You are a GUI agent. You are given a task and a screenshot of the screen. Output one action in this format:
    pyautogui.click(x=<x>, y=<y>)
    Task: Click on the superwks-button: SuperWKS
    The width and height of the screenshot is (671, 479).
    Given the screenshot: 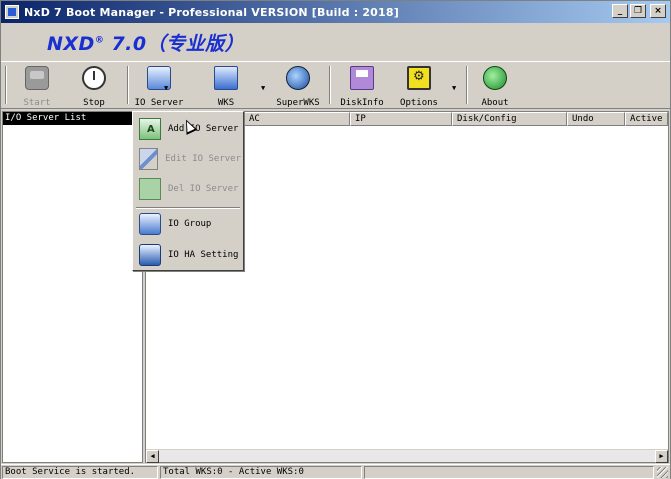 What is the action you would take?
    pyautogui.click(x=298, y=86)
    